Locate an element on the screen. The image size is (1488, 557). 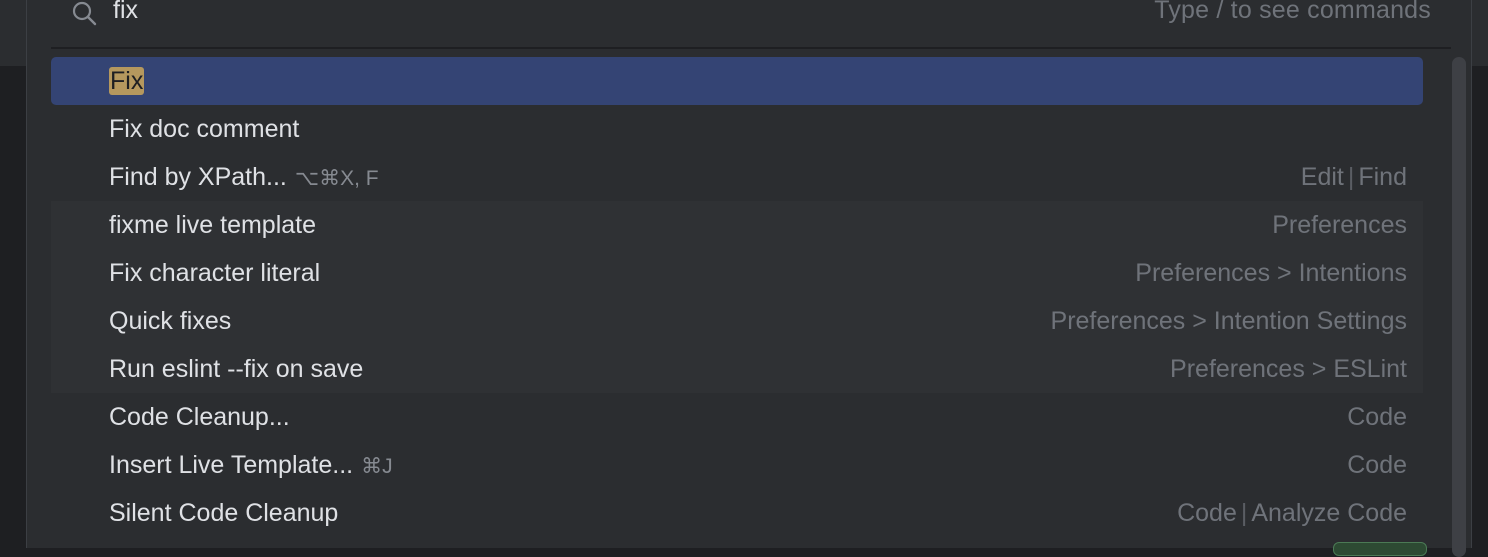
result-text: Run eslint --fix on save is located at coordinates (236, 369).